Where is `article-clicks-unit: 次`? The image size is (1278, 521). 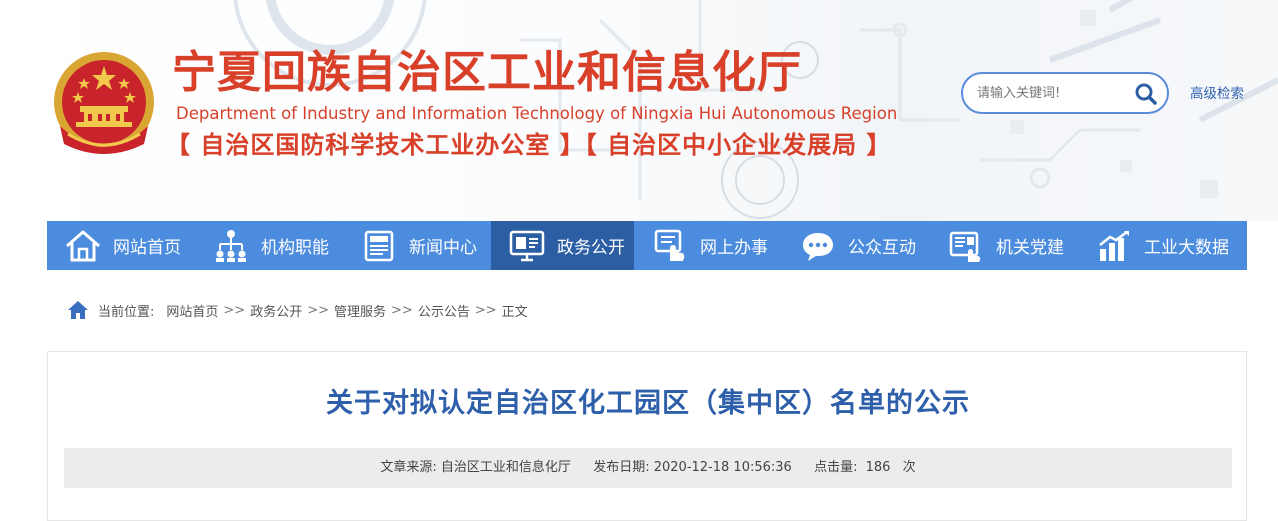
article-clicks-unit: 次 is located at coordinates (909, 467).